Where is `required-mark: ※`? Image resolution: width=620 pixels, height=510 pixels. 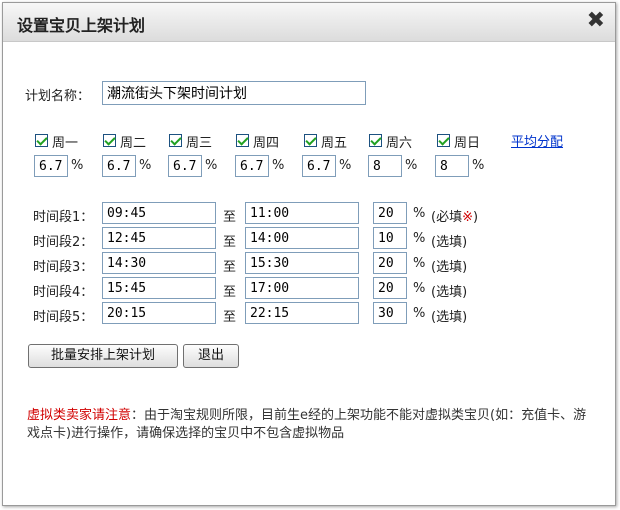 required-mark: ※ is located at coordinates (467, 217).